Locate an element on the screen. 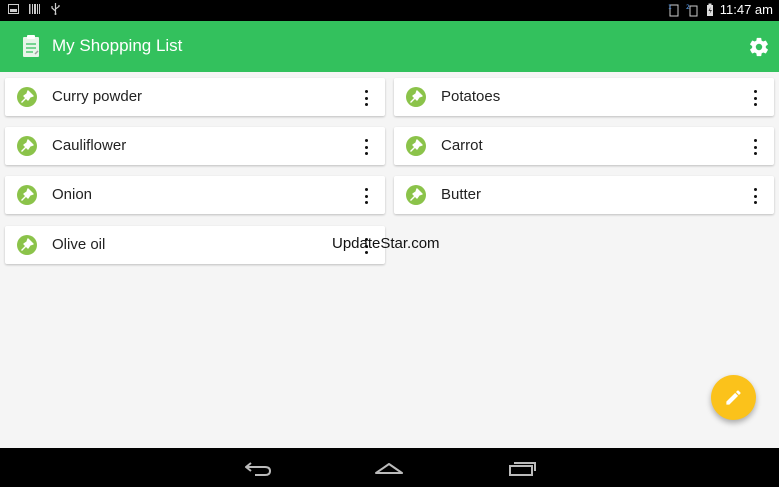 This screenshot has width=779, height=487. svg-text: 2 is located at coordinates (688, 7).